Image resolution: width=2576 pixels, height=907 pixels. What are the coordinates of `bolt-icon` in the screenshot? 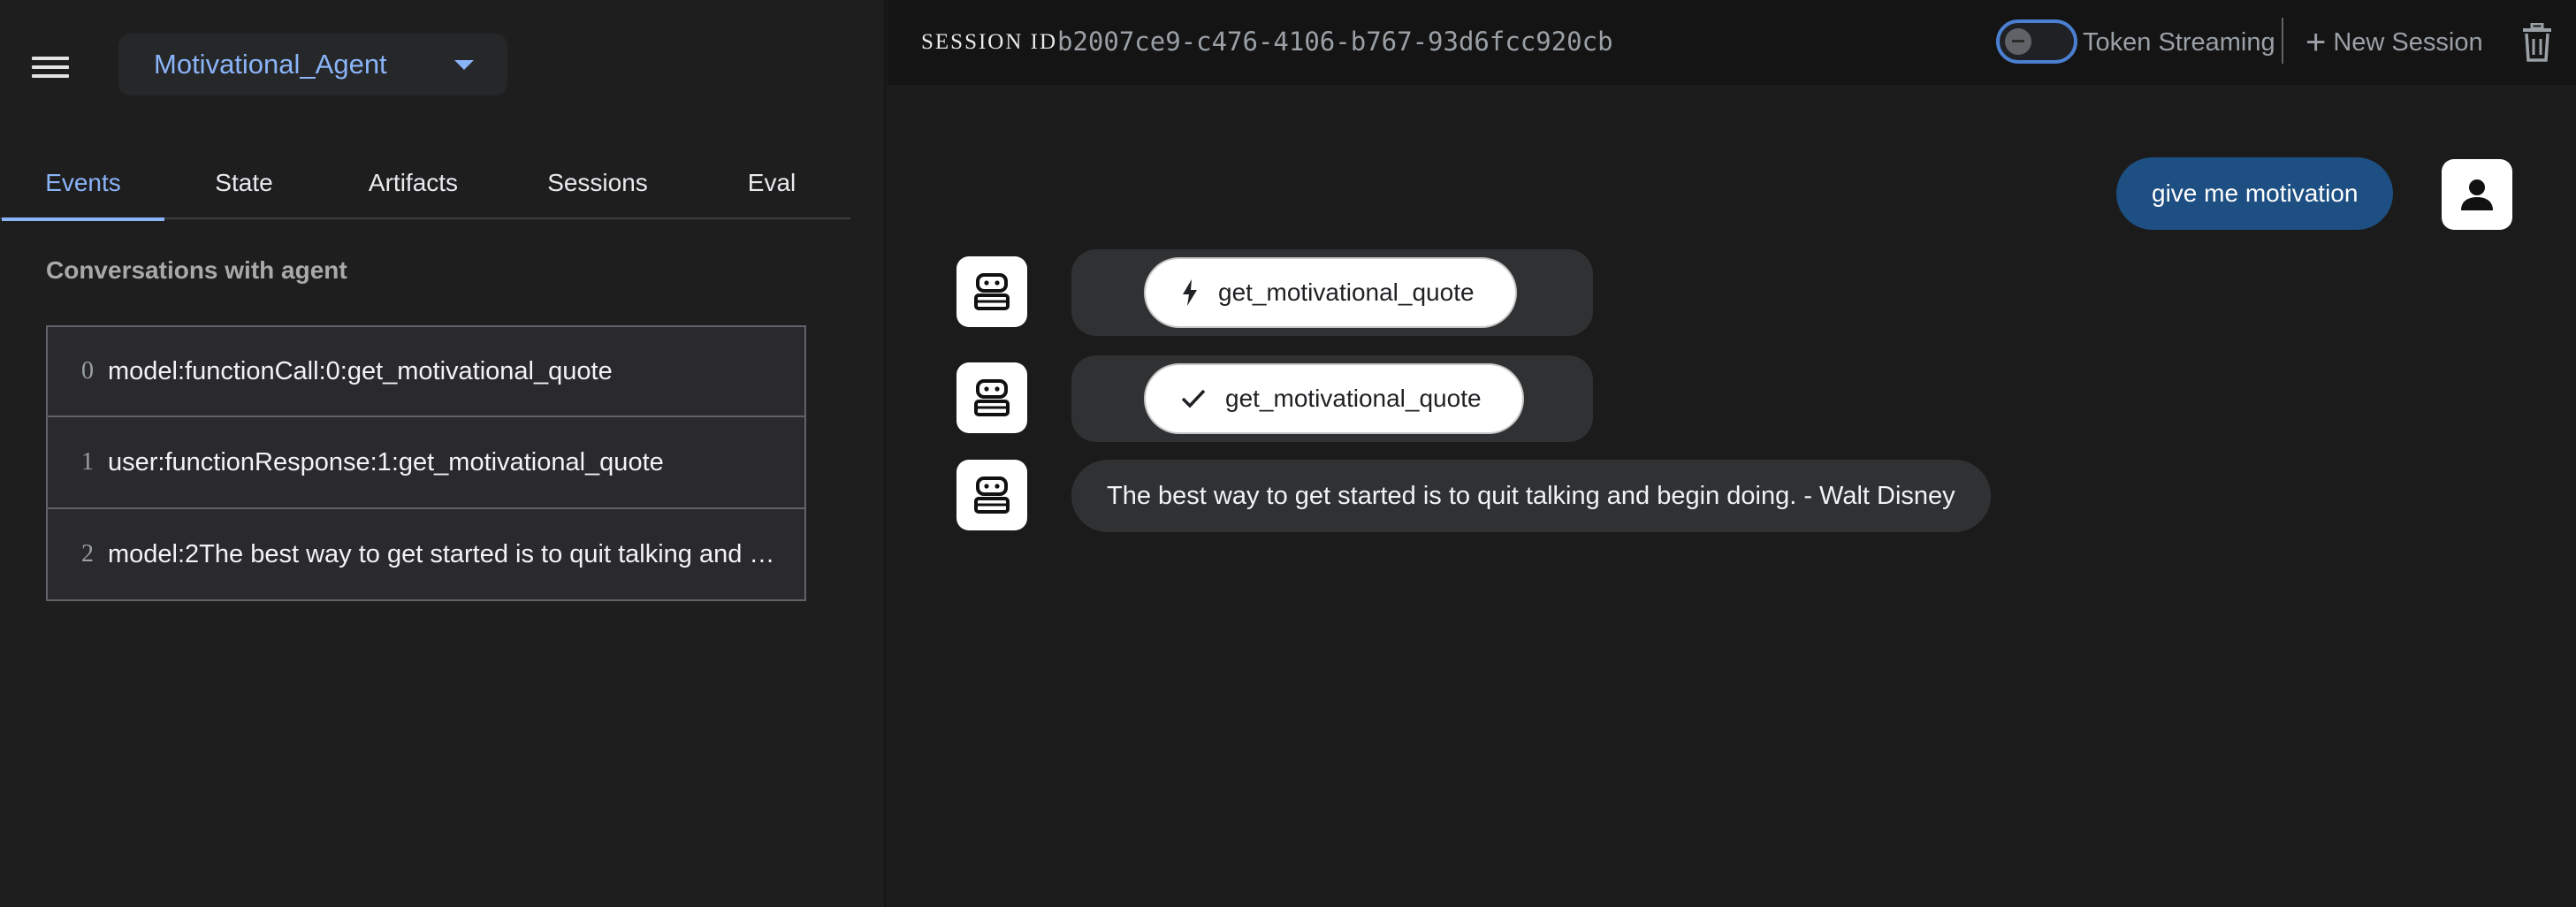 It's located at (1190, 293).